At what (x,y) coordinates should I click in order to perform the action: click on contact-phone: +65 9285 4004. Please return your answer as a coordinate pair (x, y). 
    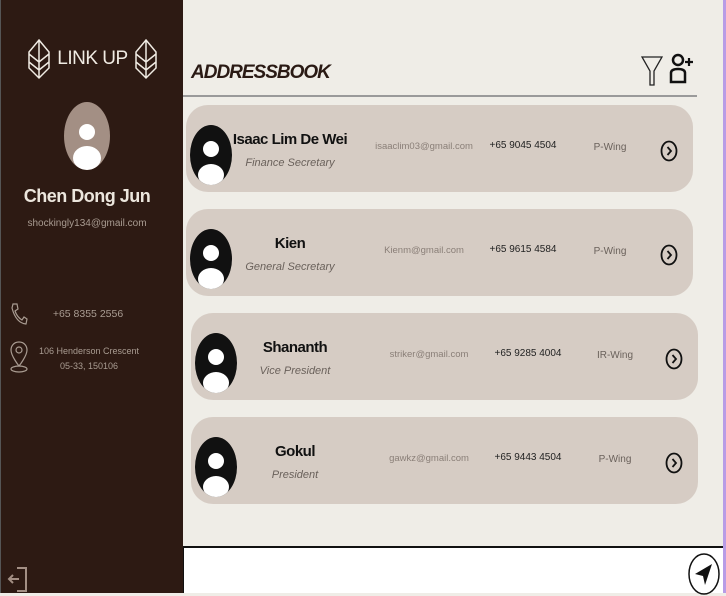
    Looking at the image, I should click on (528, 353).